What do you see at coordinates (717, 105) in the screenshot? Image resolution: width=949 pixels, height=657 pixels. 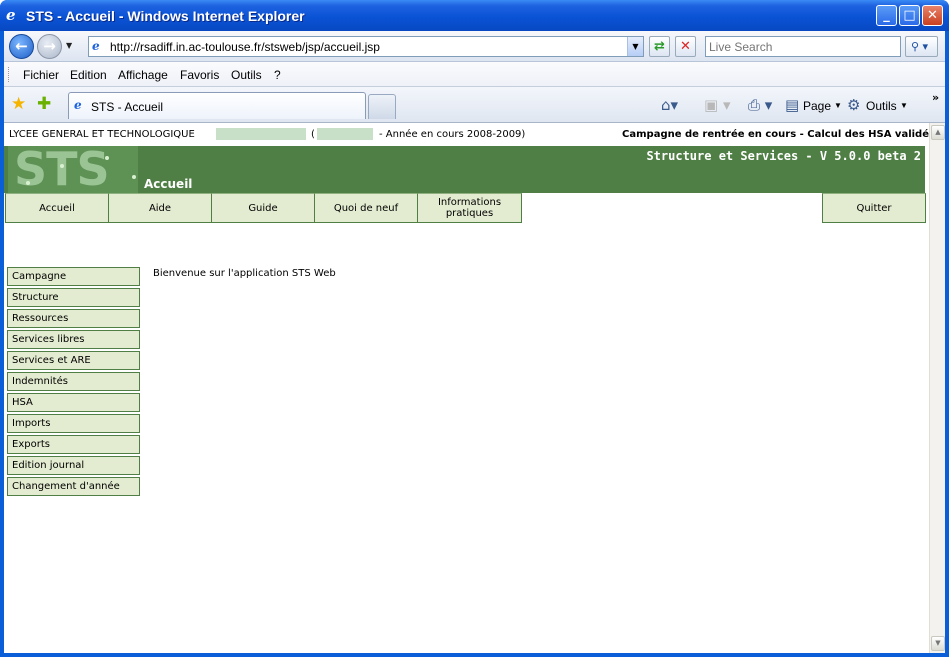 I see `feeds-icon: ▣ ▾` at bounding box center [717, 105].